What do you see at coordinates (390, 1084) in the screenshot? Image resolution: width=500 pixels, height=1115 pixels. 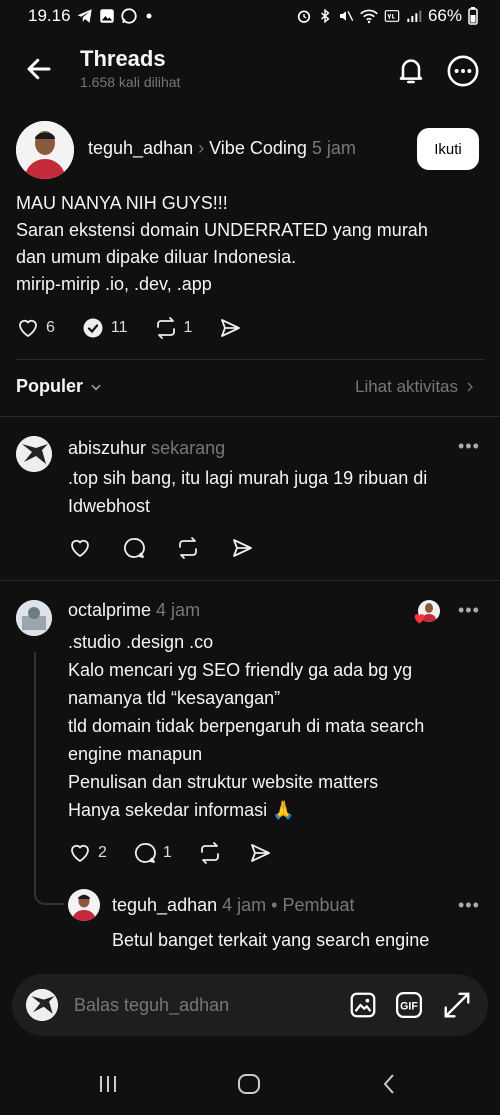 I see `back-nav-icon` at bounding box center [390, 1084].